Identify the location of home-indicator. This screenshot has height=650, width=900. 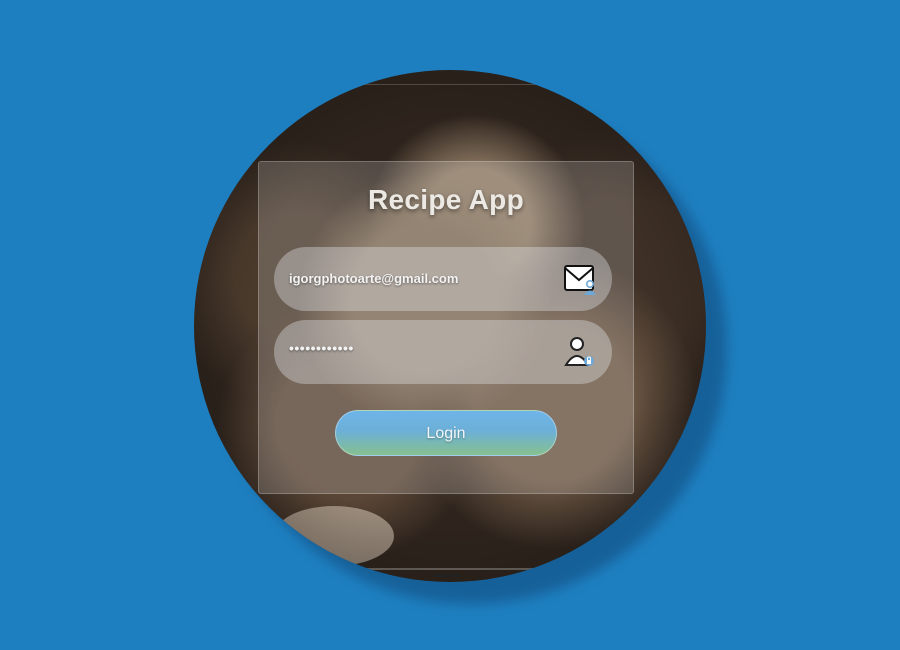
(447, 575).